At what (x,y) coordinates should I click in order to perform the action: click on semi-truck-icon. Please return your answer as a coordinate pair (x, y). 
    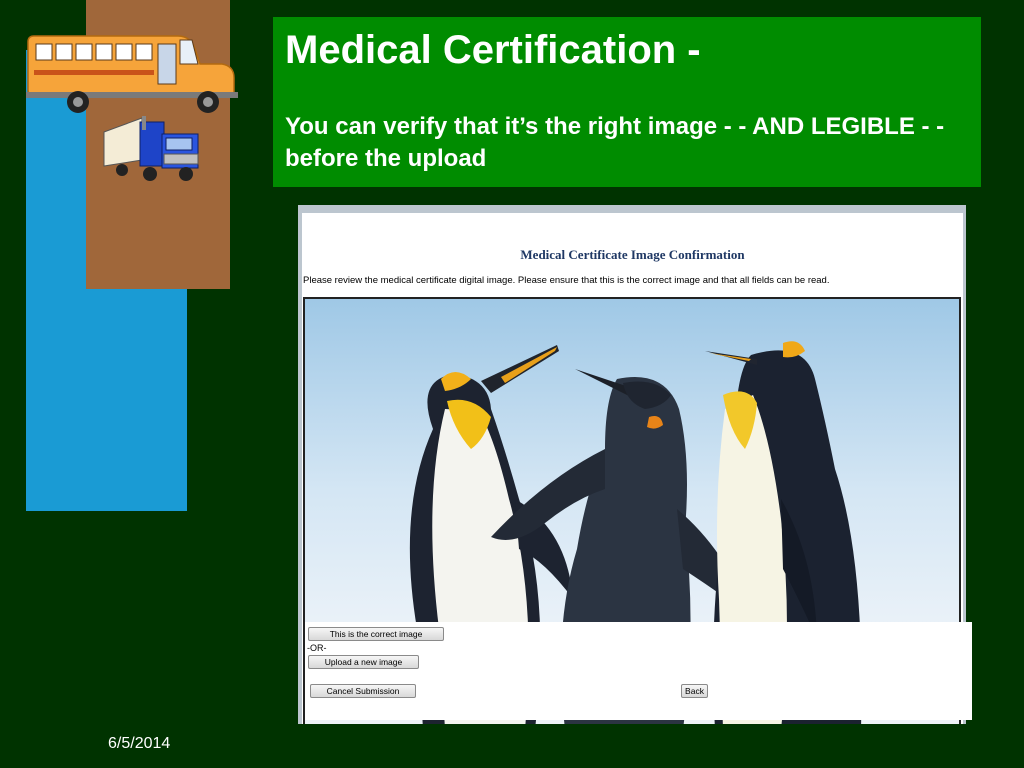
    Looking at the image, I should click on (151, 148).